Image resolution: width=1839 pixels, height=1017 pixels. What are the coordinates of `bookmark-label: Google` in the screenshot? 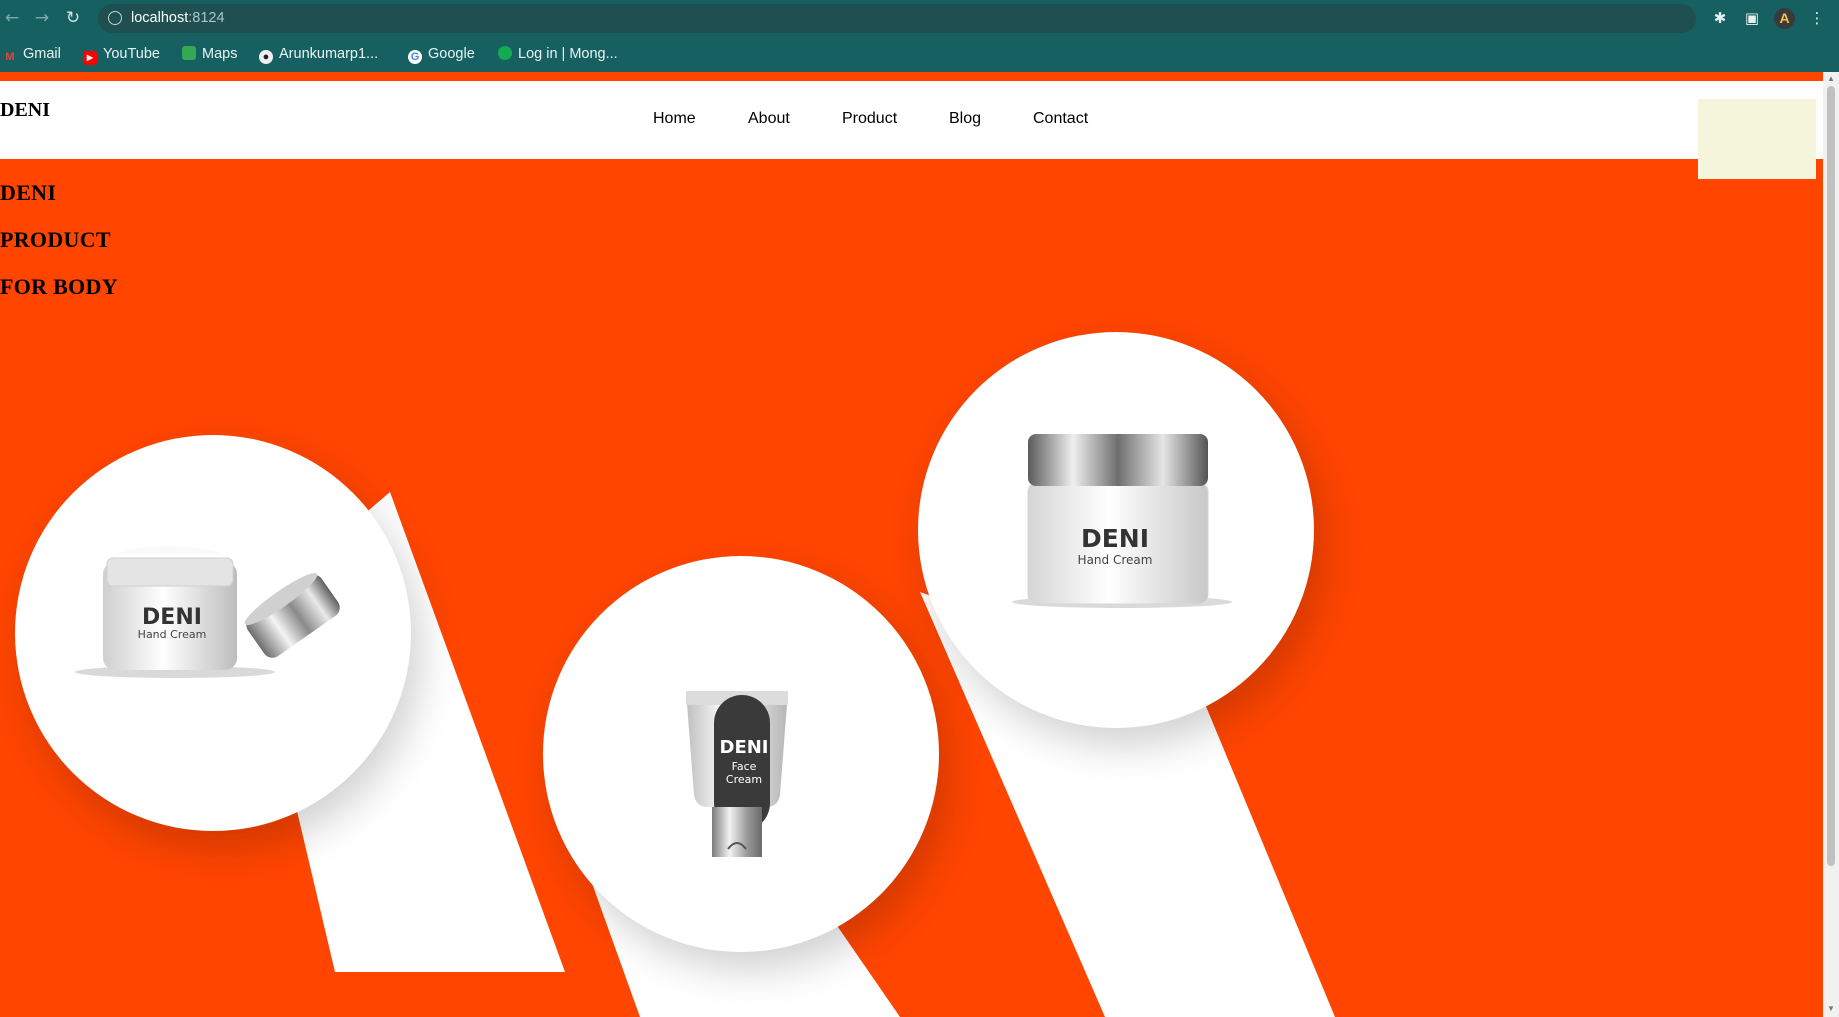 It's located at (451, 54).